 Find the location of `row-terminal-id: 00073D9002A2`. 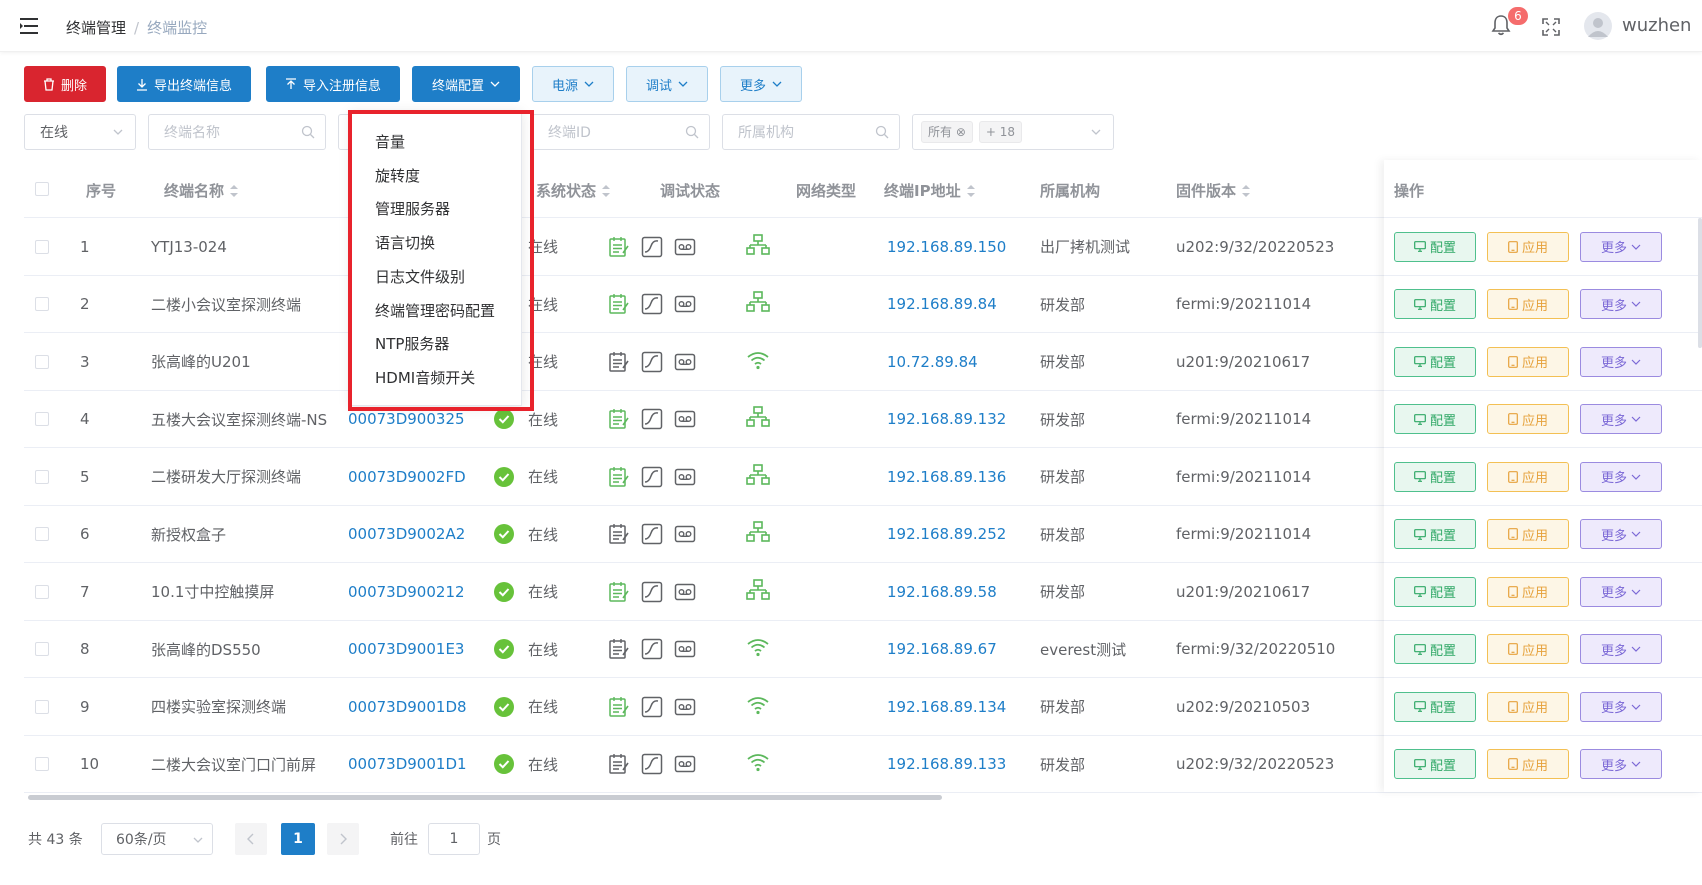

row-terminal-id: 00073D9002A2 is located at coordinates (406, 534).